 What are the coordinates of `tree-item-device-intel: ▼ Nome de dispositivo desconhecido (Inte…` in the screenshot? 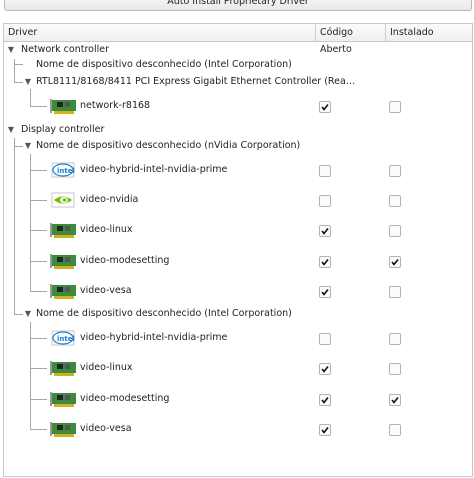 It's located at (238, 314).